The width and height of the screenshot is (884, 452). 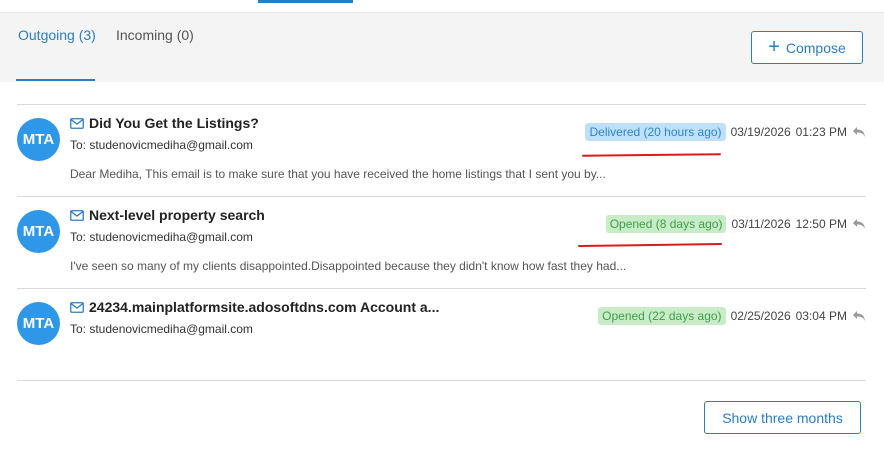 I want to click on email-time: 03:04 PM, so click(x=821, y=316).